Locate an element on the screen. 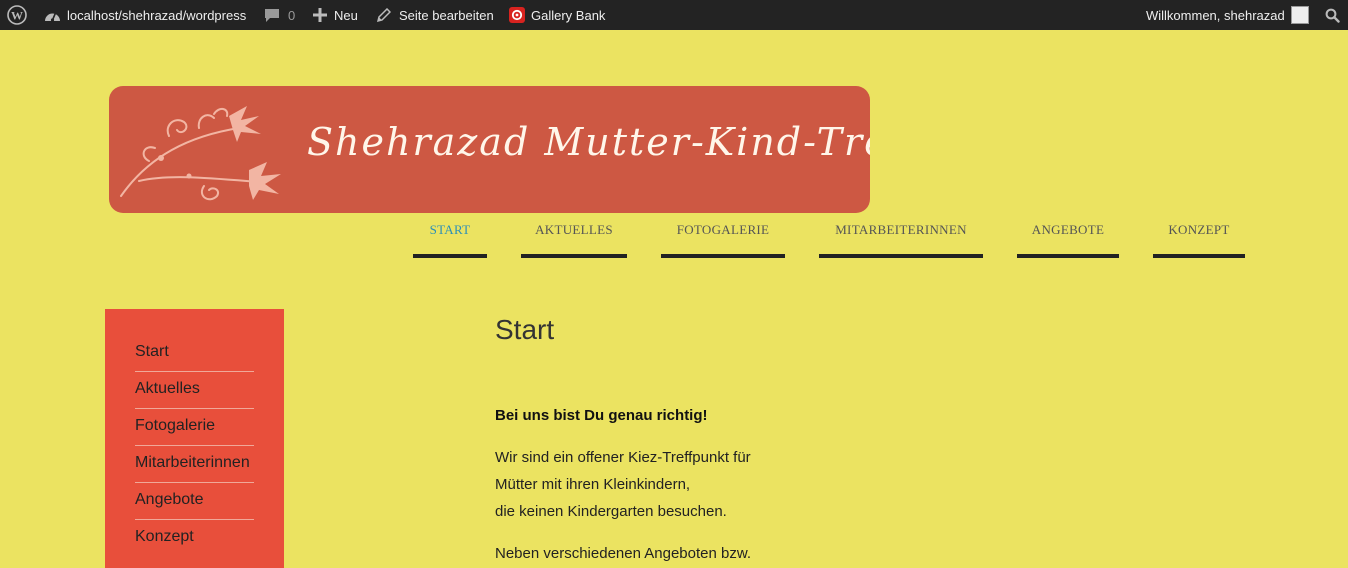  nav-start: START is located at coordinates (450, 237).